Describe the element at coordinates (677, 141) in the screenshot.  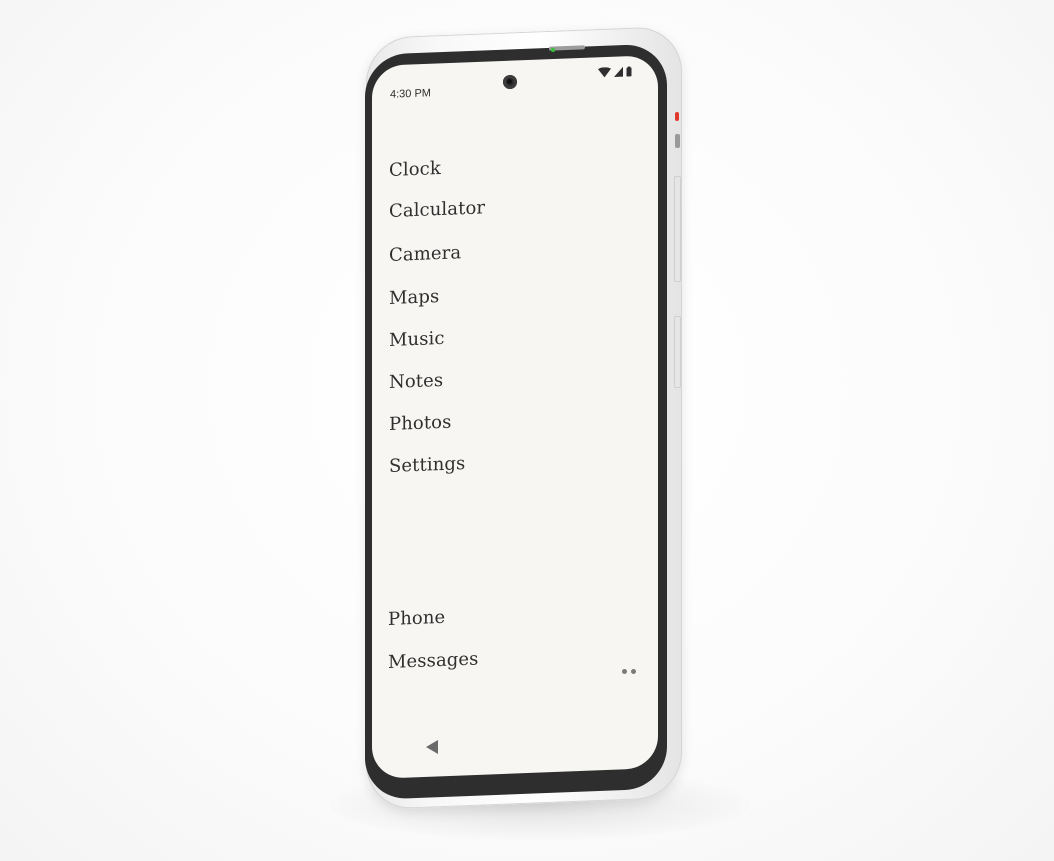
I see `mute-switch` at that location.